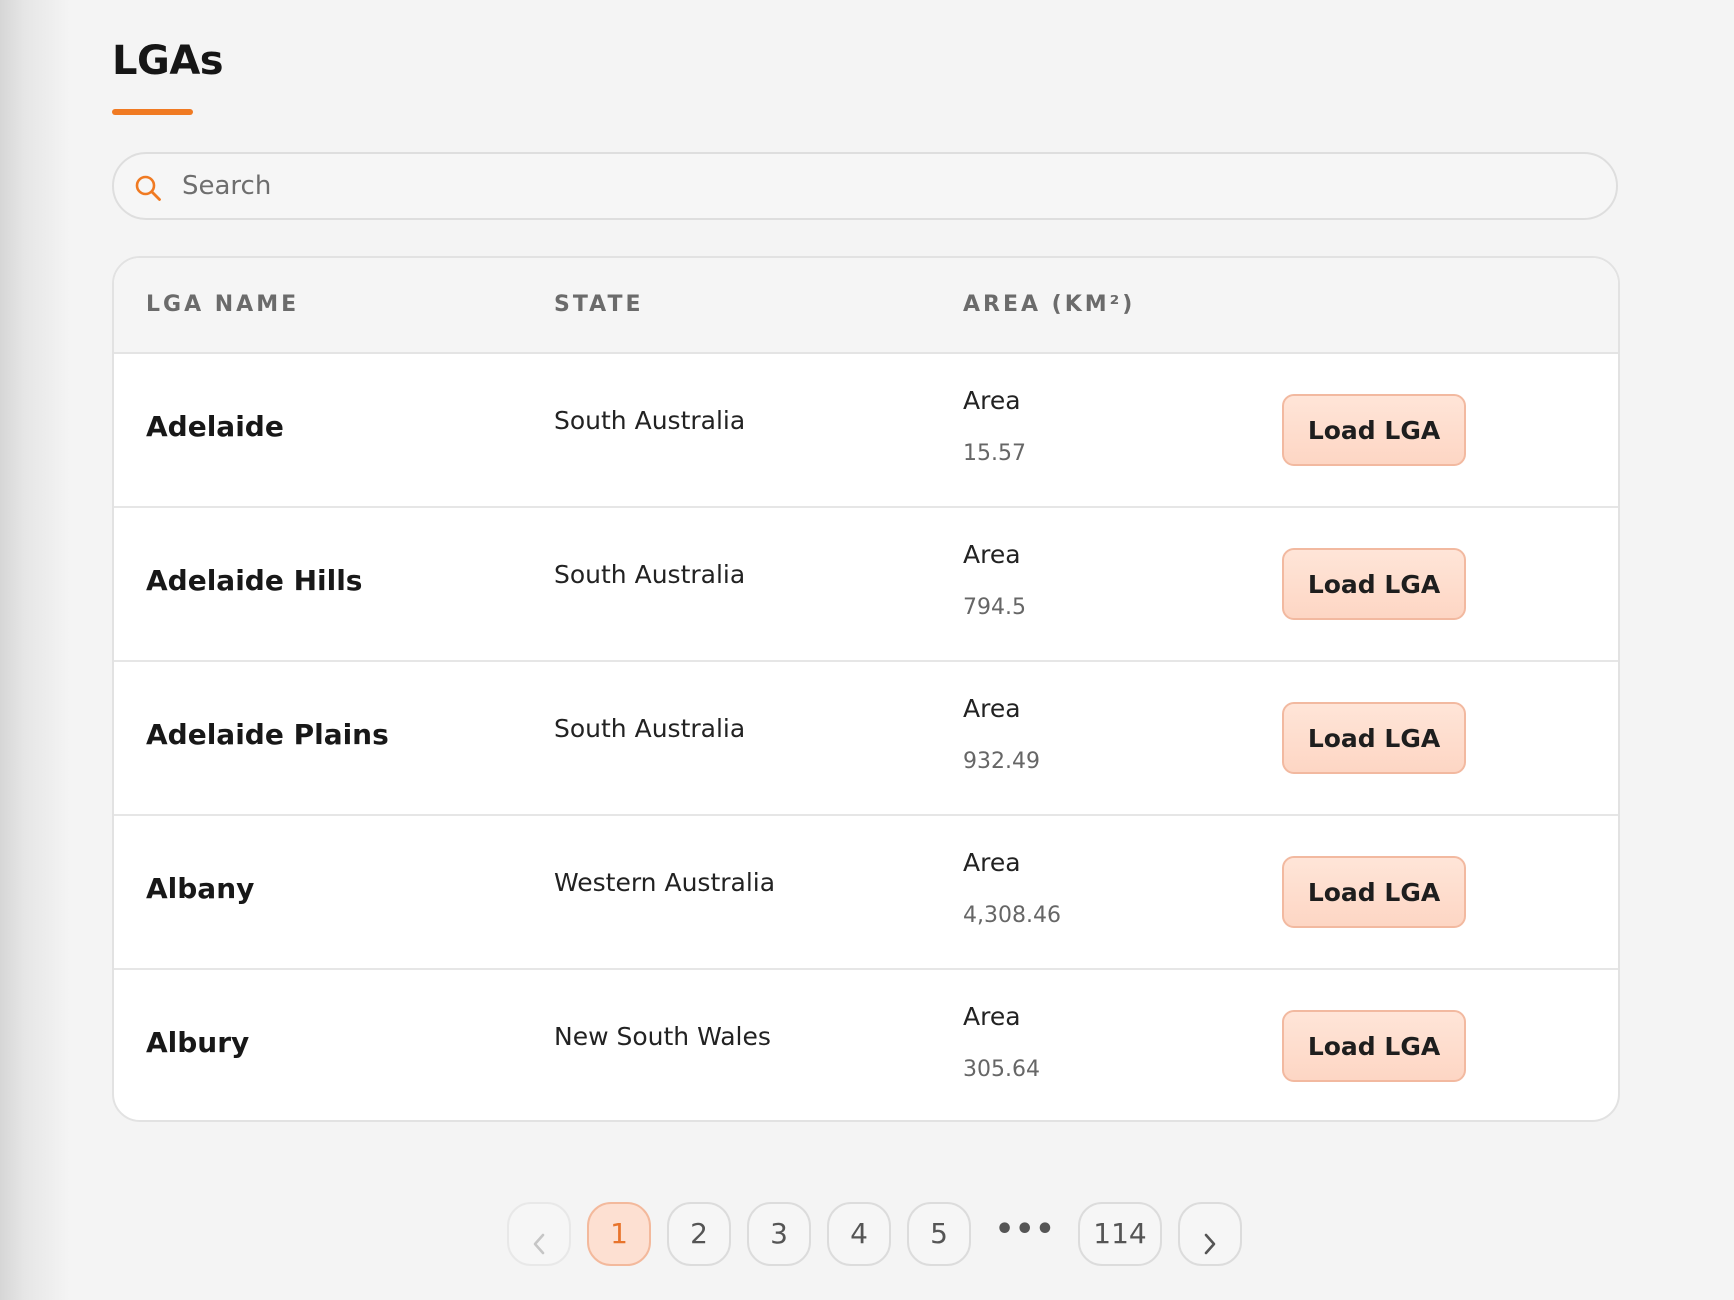  What do you see at coordinates (198, 1042) in the screenshot?
I see `lga-name: Albury` at bounding box center [198, 1042].